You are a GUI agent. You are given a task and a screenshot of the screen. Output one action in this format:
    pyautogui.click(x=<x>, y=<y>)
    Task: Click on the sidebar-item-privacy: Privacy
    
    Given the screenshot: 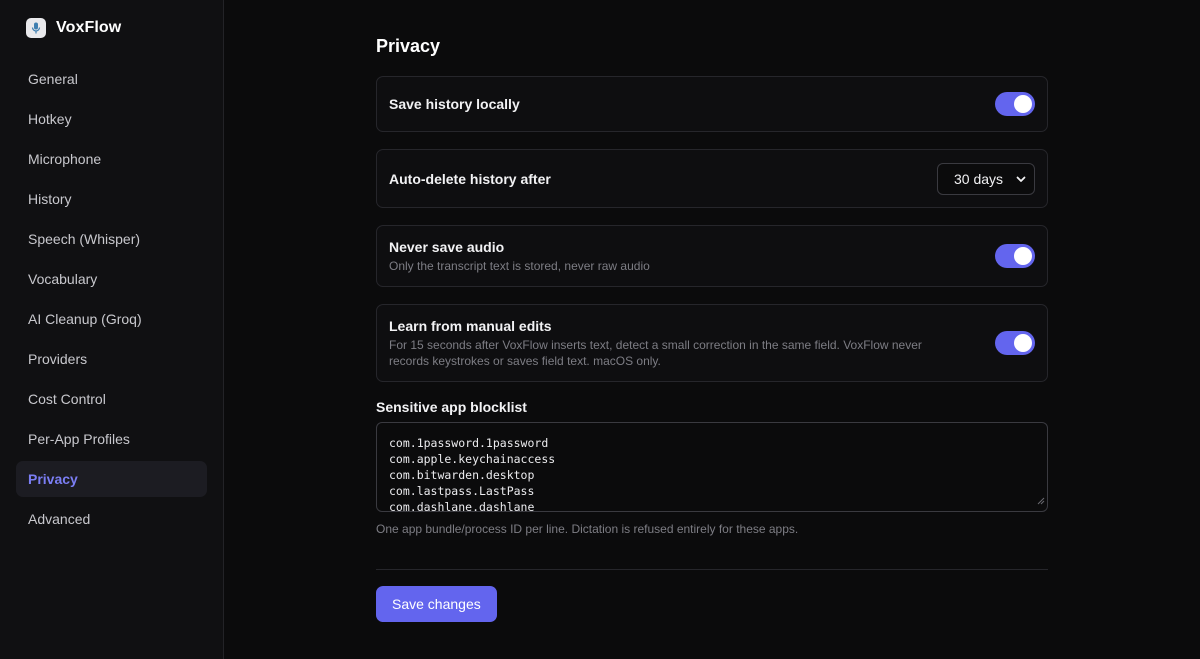 What is the action you would take?
    pyautogui.click(x=111, y=479)
    